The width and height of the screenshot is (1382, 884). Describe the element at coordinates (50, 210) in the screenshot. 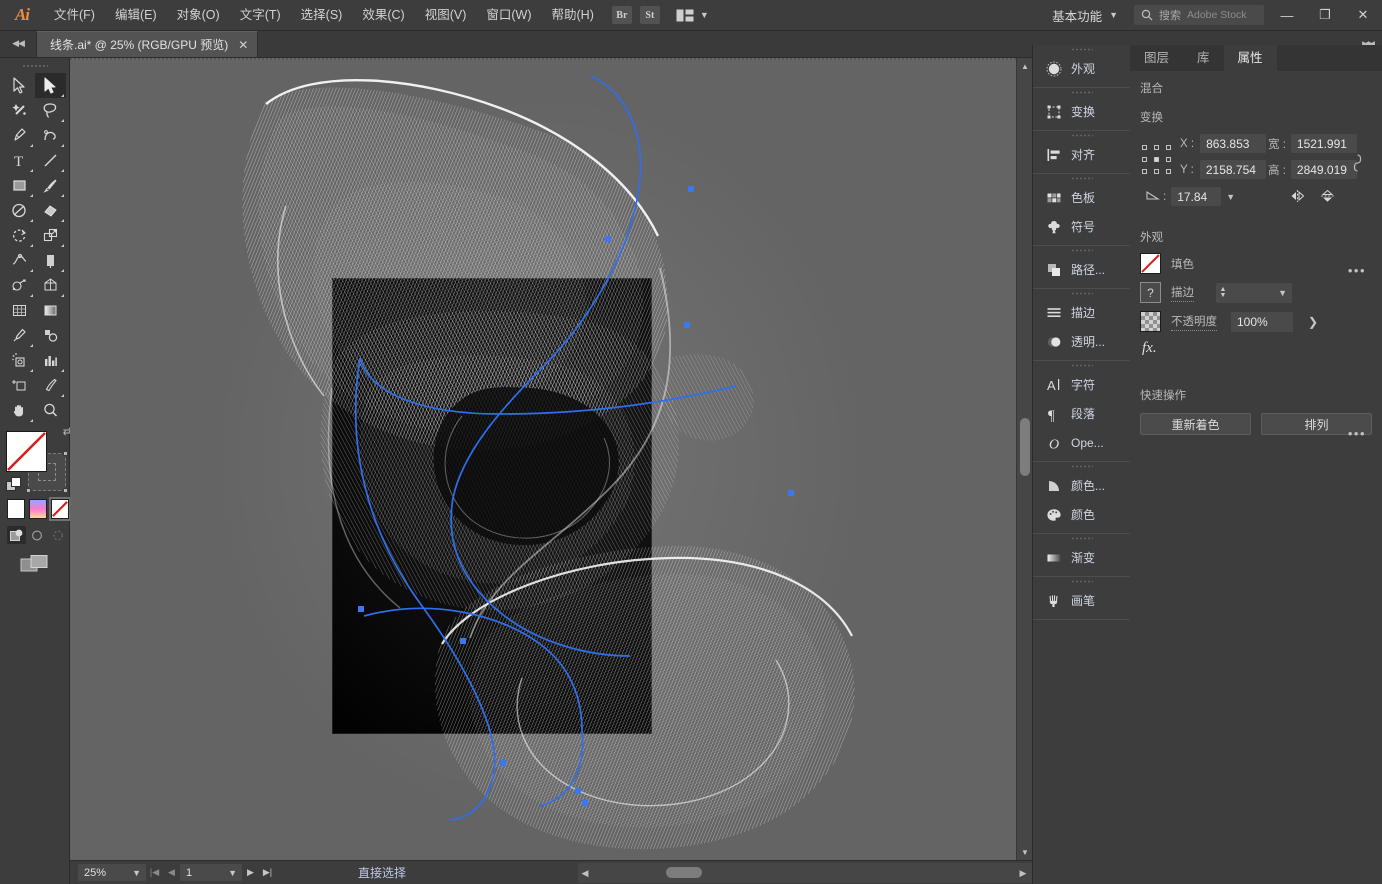

I see `eraser-tool` at that location.